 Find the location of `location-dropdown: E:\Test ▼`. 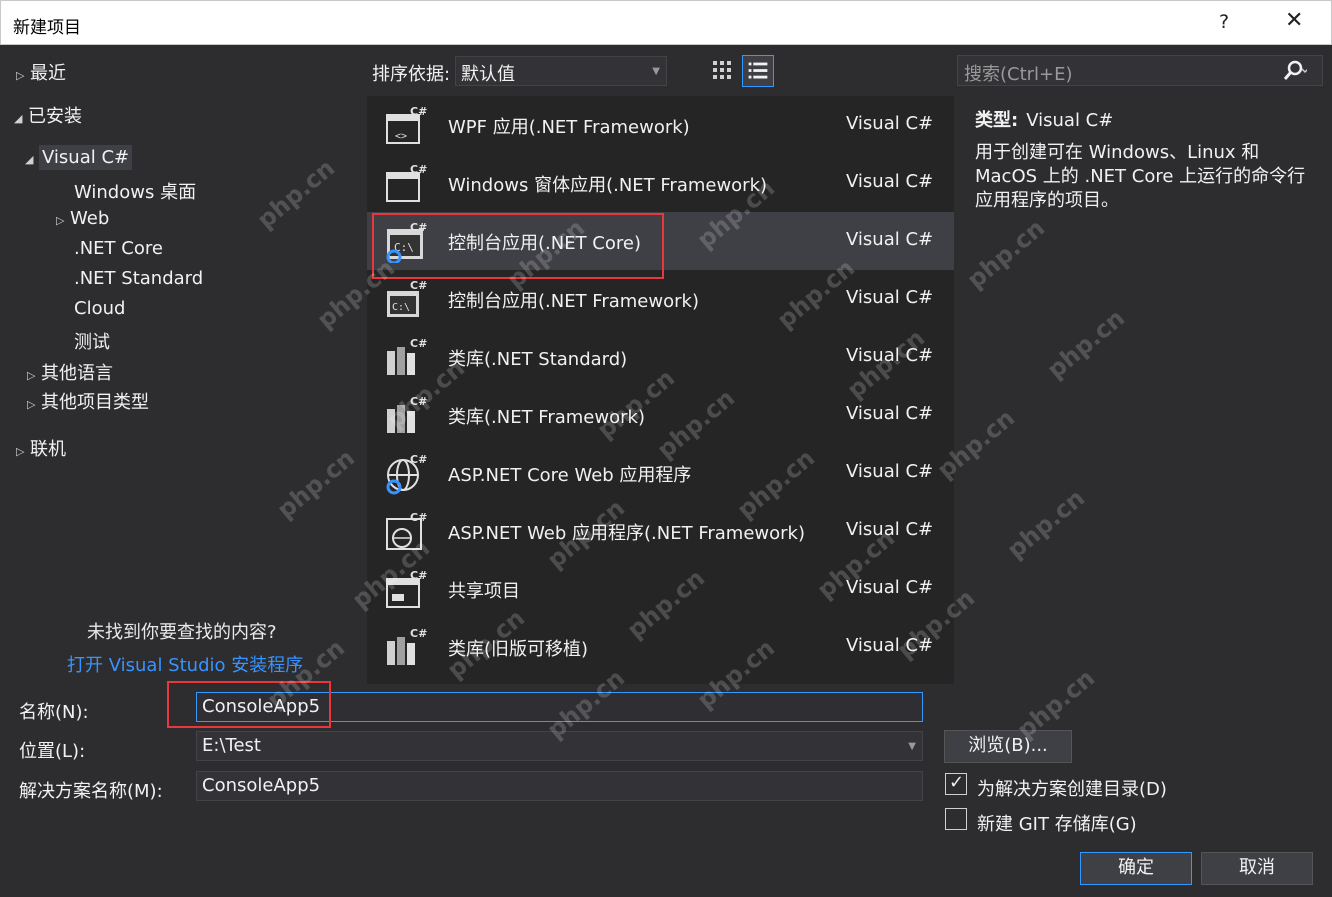

location-dropdown: E:\Test ▼ is located at coordinates (559, 746).